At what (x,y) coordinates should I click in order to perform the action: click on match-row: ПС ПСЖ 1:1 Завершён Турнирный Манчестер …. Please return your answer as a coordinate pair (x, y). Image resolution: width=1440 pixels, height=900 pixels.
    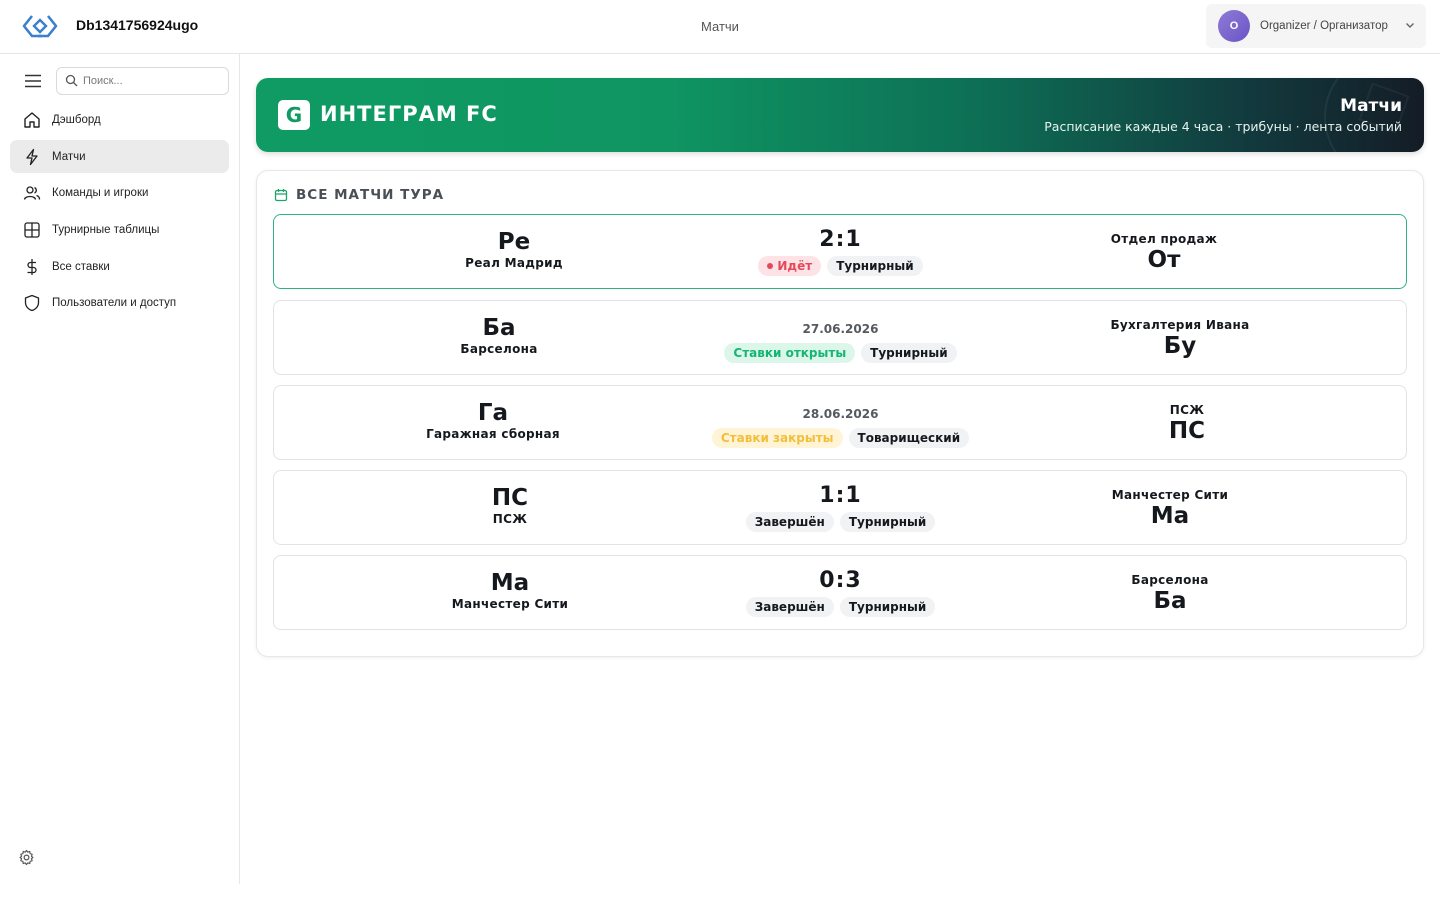
    Looking at the image, I should click on (840, 507).